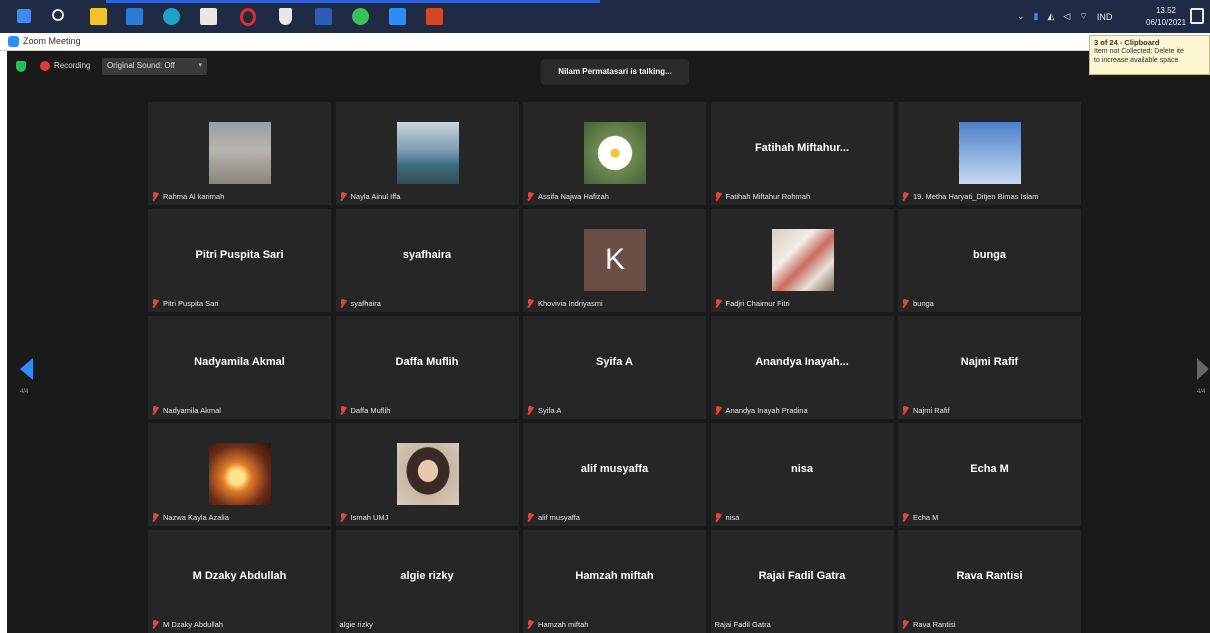  I want to click on participant-tile: Fadjri Chairnur Fitri, so click(802, 260).